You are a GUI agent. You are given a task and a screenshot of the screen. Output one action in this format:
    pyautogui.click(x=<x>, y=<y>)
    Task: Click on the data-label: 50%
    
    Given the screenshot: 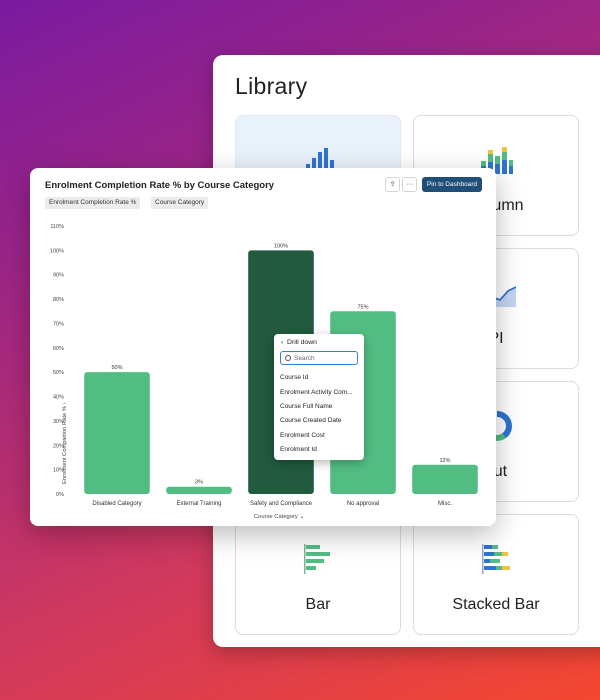 What is the action you would take?
    pyautogui.click(x=116, y=368)
    